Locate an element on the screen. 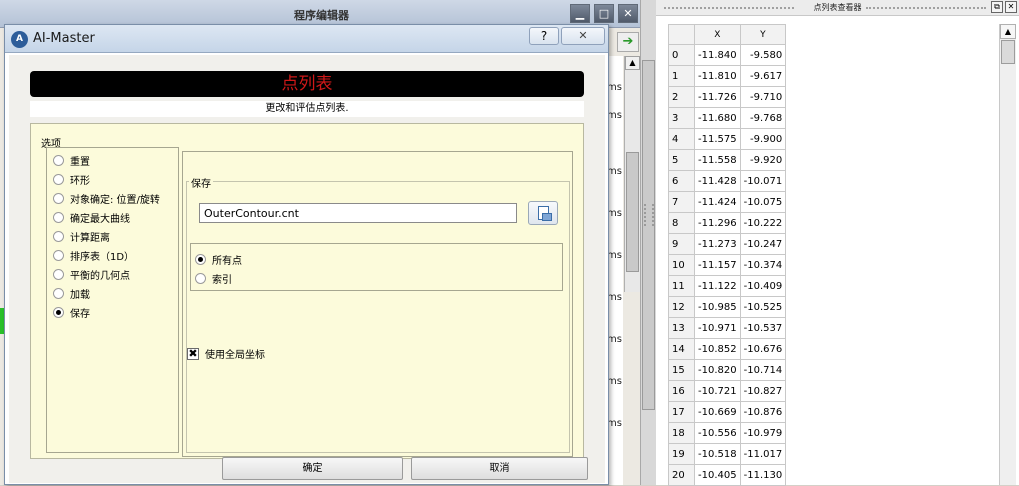 This screenshot has width=1019, height=486. row-index: 14 is located at coordinates (681, 349).